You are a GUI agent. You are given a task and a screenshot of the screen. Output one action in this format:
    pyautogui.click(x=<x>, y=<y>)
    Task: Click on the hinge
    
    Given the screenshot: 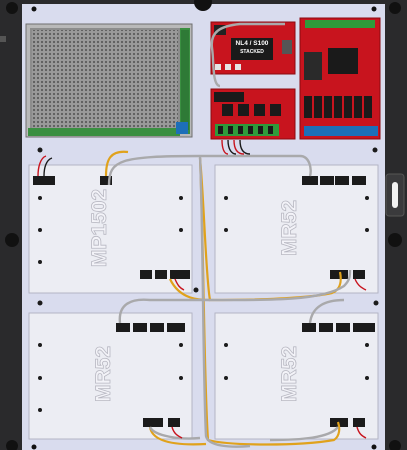 What is the action you would take?
    pyautogui.click(x=3, y=39)
    